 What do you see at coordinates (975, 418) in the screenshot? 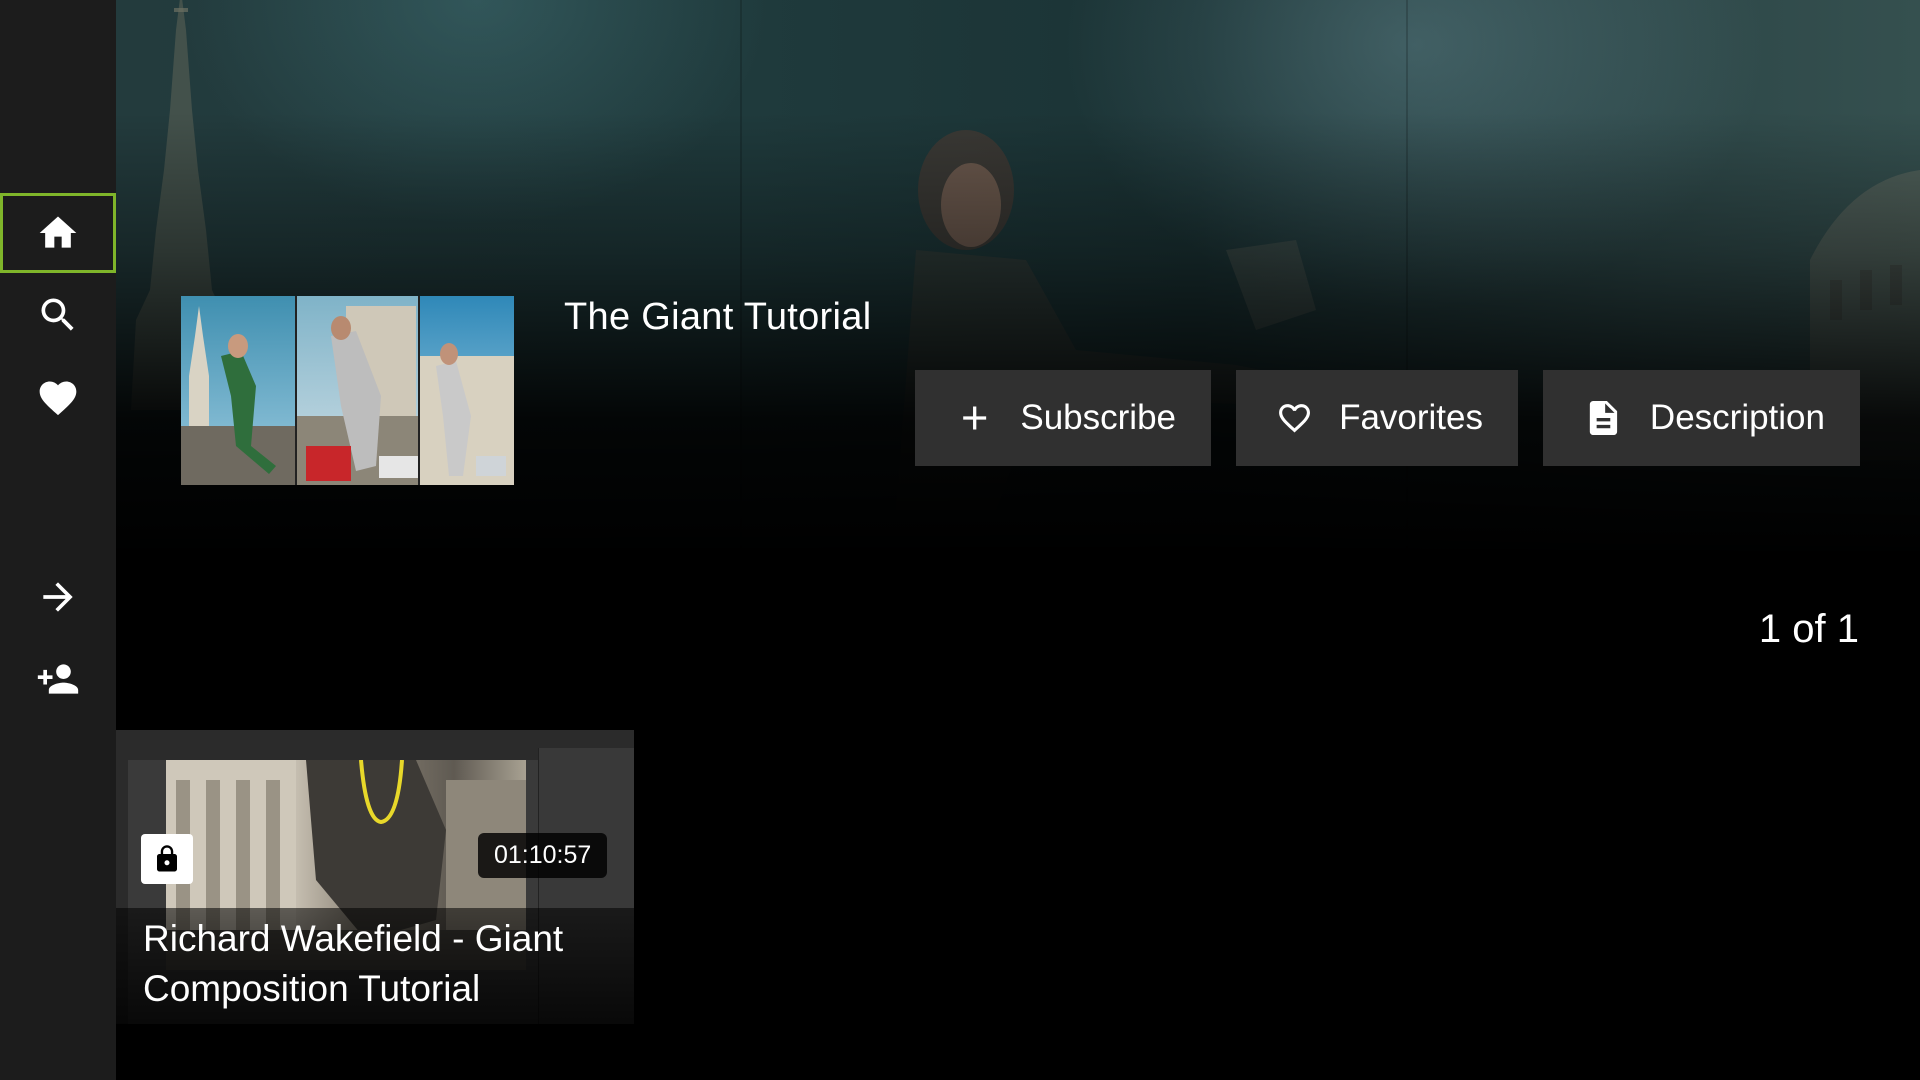
I see `plus-icon` at bounding box center [975, 418].